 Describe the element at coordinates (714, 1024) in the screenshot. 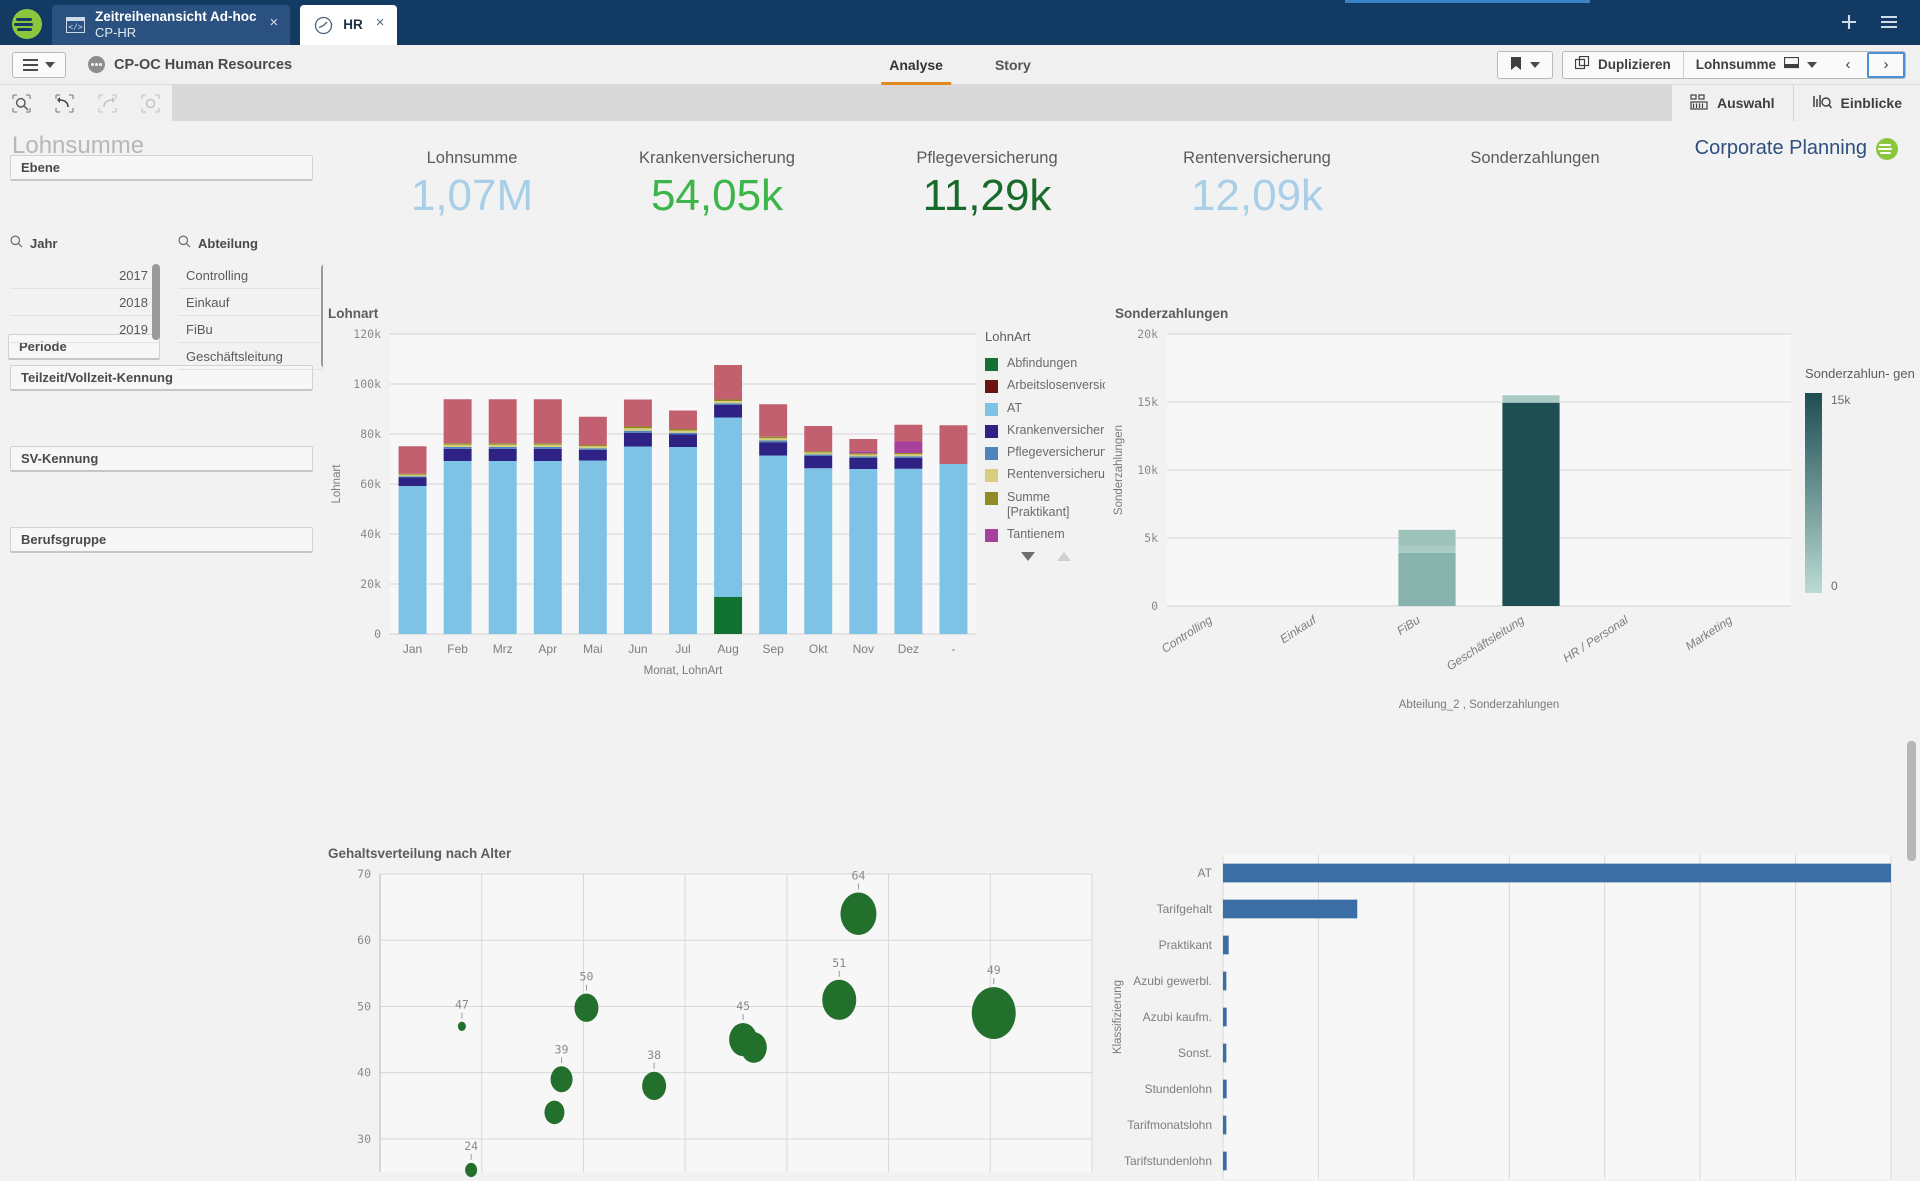

I see `gehaltsverteilung-plot: 30 40 50 60 70 47 24 39 50 38 45 51 64 49` at that location.